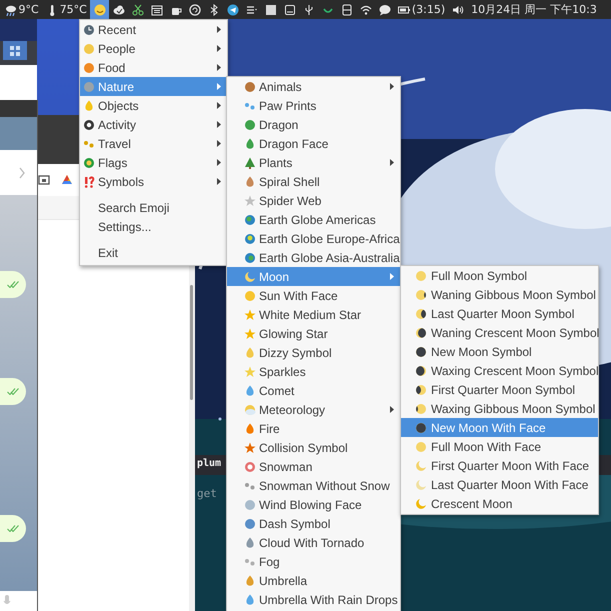 The width and height of the screenshot is (611, 611). Describe the element at coordinates (89, 182) in the screenshot. I see `exclamation-question-icon` at that location.